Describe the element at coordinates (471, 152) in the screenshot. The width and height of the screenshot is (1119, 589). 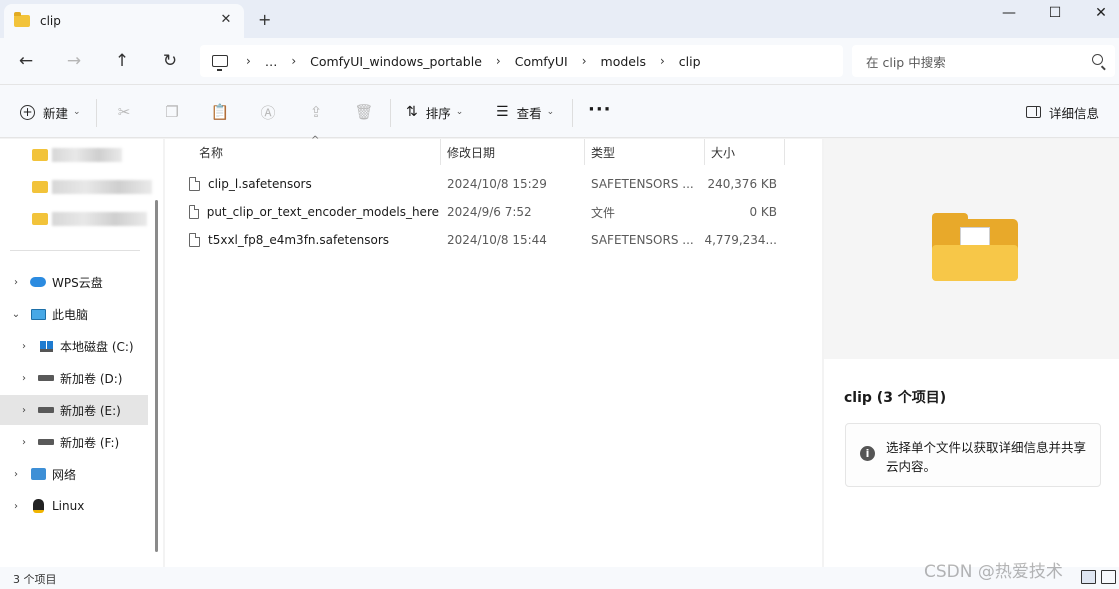
I see `column-header-date: 修改日期` at that location.